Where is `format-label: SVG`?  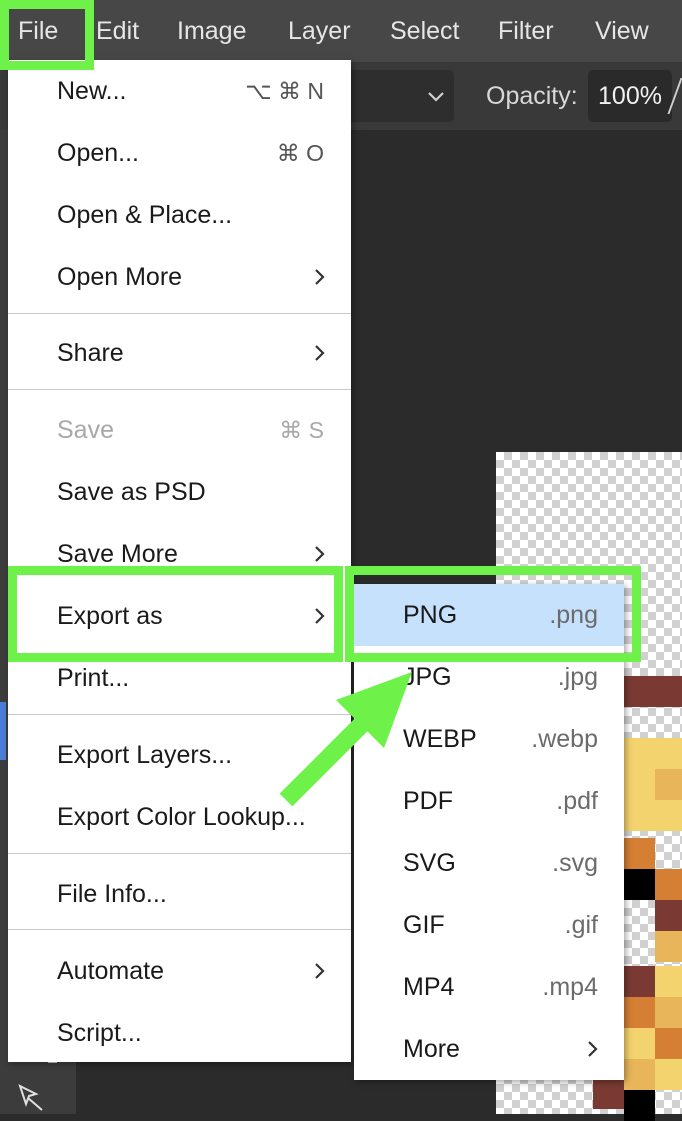
format-label: SVG is located at coordinates (429, 863).